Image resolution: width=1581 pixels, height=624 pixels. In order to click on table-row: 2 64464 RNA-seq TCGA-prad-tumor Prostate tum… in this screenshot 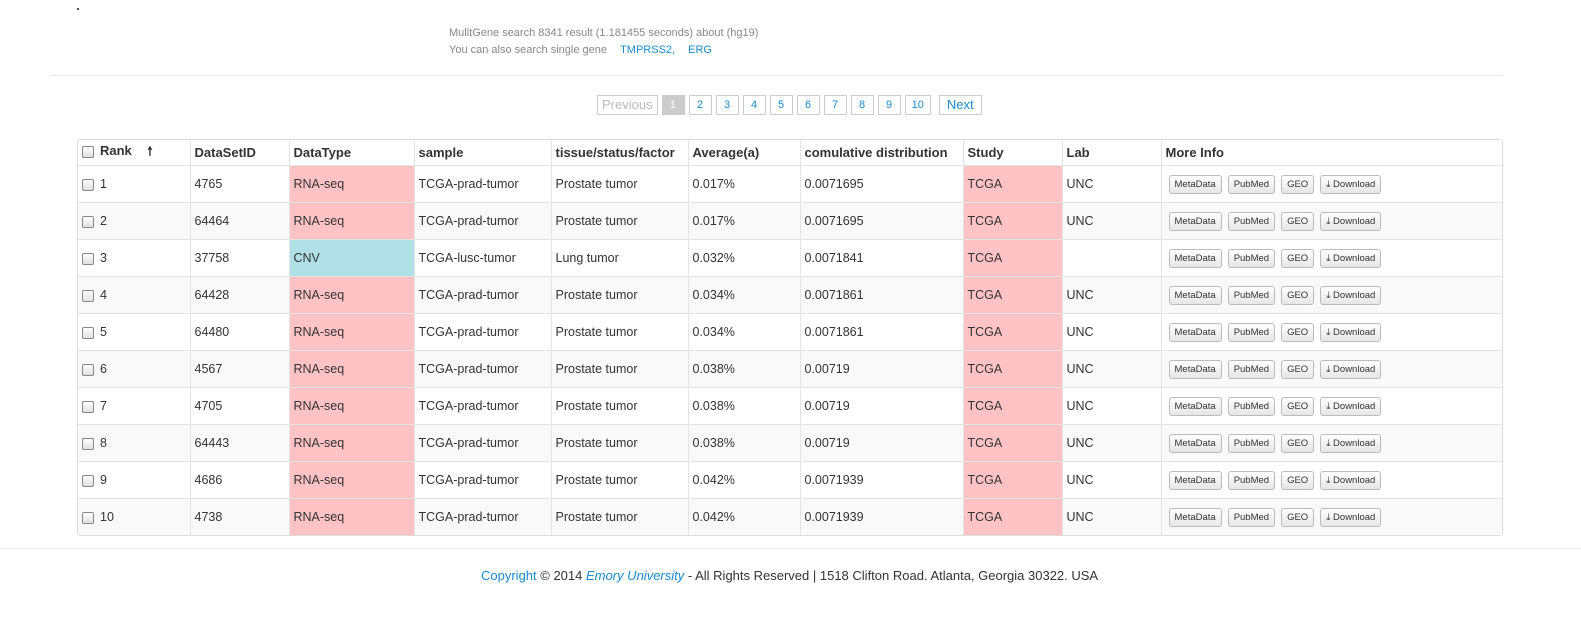, I will do `click(790, 221)`.